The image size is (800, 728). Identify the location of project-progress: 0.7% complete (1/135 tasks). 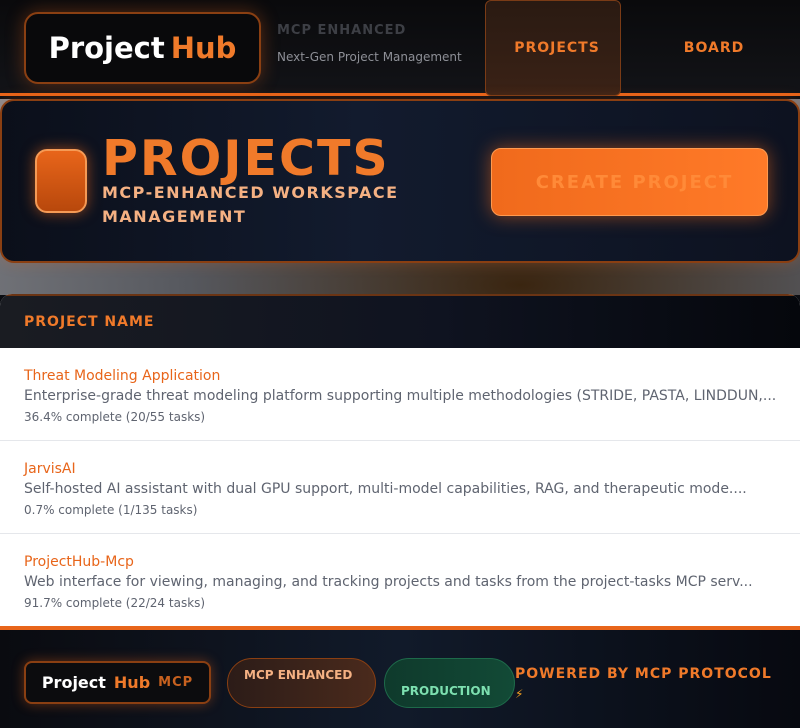
(111, 510).